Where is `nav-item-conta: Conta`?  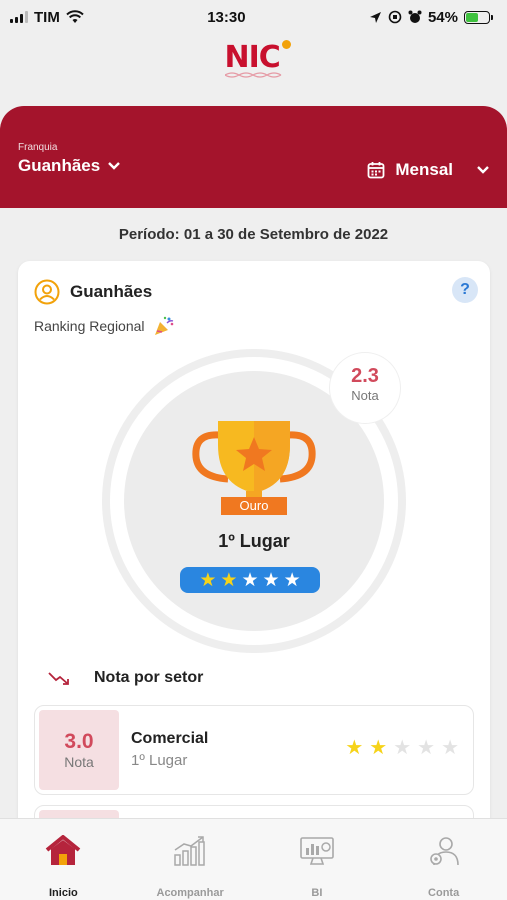 nav-item-conta: Conta is located at coordinates (443, 859).